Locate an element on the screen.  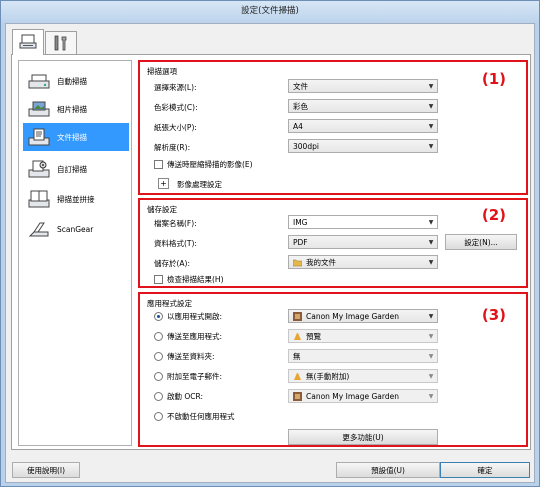
radio-attach-email: 附加至電子郵件: is located at coordinates (188, 376).